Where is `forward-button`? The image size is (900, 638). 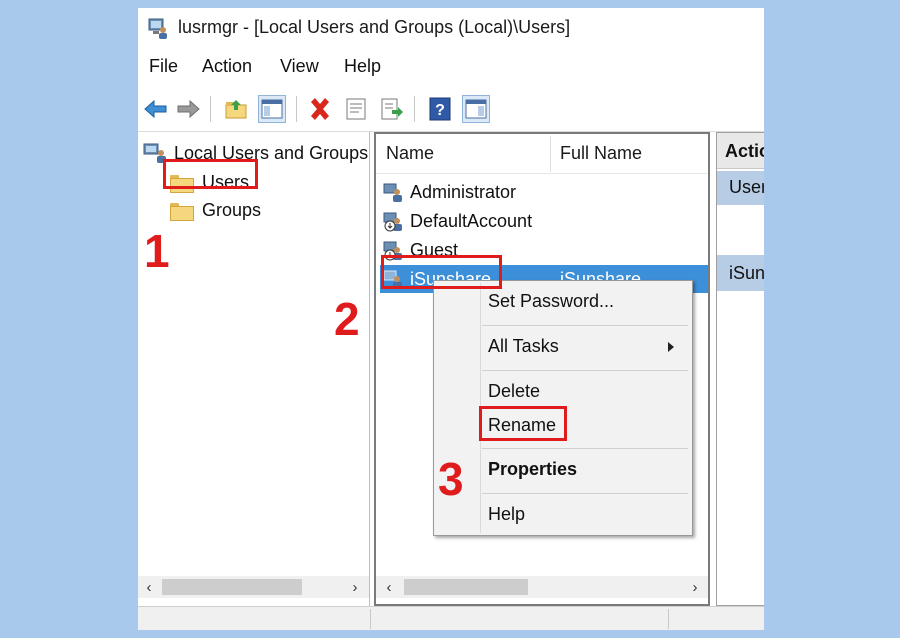
forward-button is located at coordinates (188, 109).